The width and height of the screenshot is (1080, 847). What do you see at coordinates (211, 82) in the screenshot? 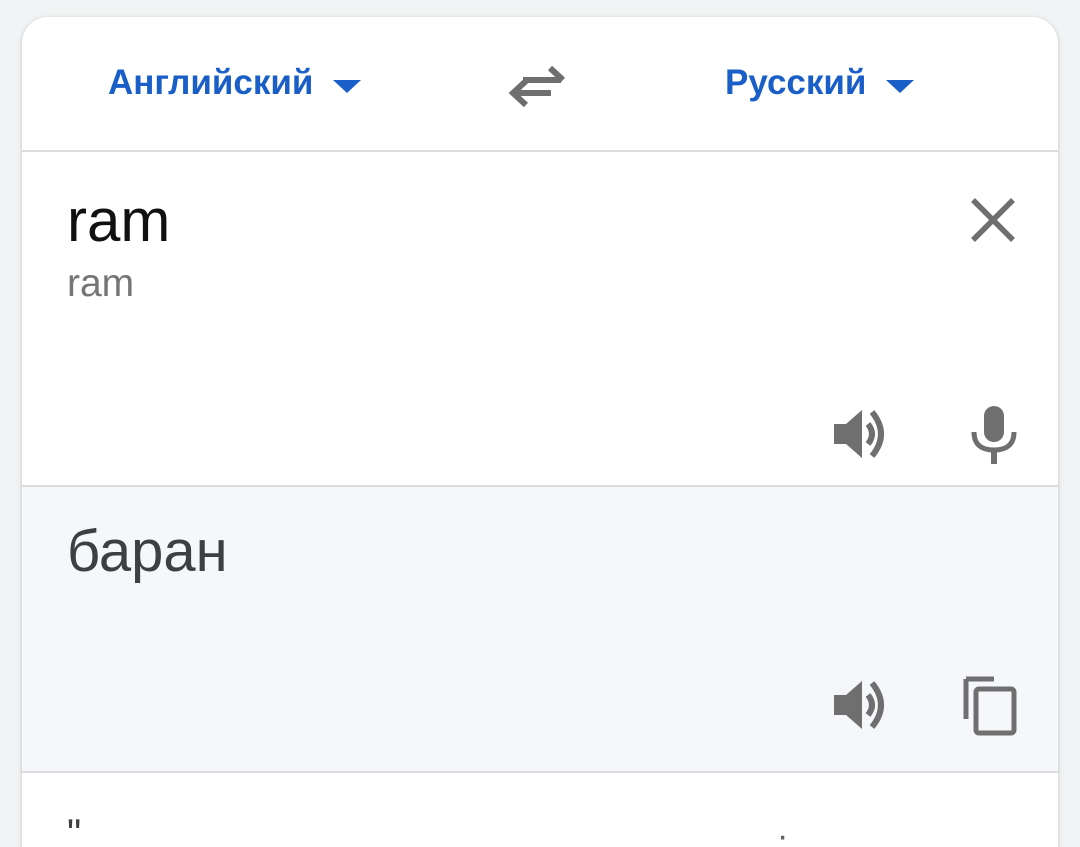
I see `source-language-label: Английский` at bounding box center [211, 82].